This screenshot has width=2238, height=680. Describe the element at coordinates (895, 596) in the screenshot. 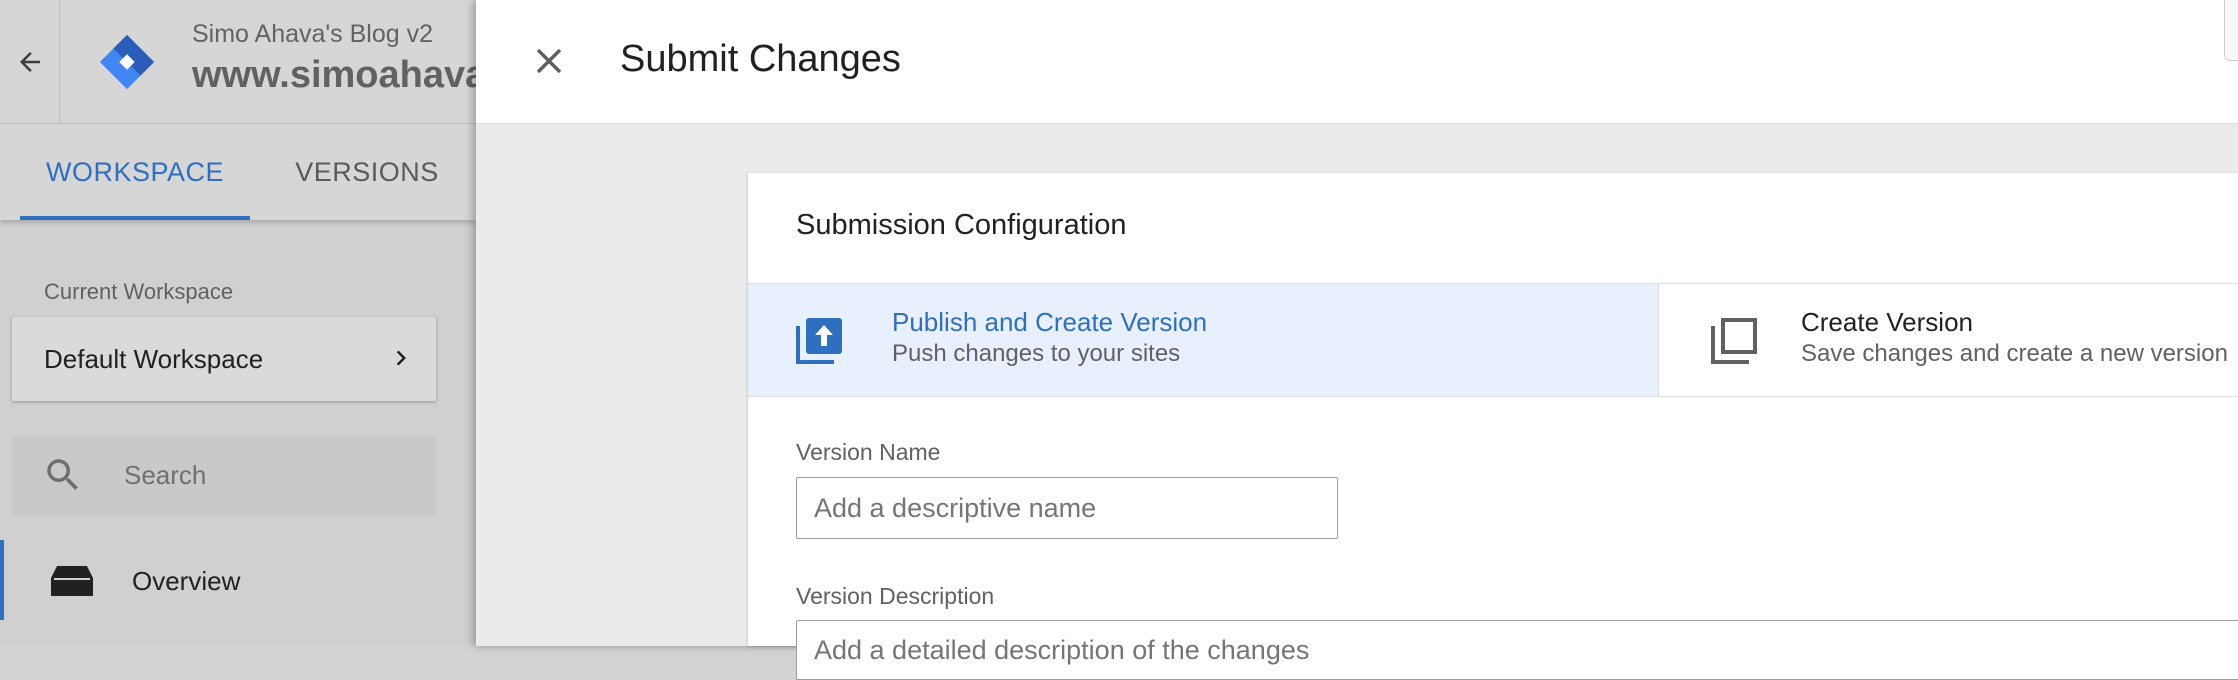

I see `version-description-label: Version Description` at that location.